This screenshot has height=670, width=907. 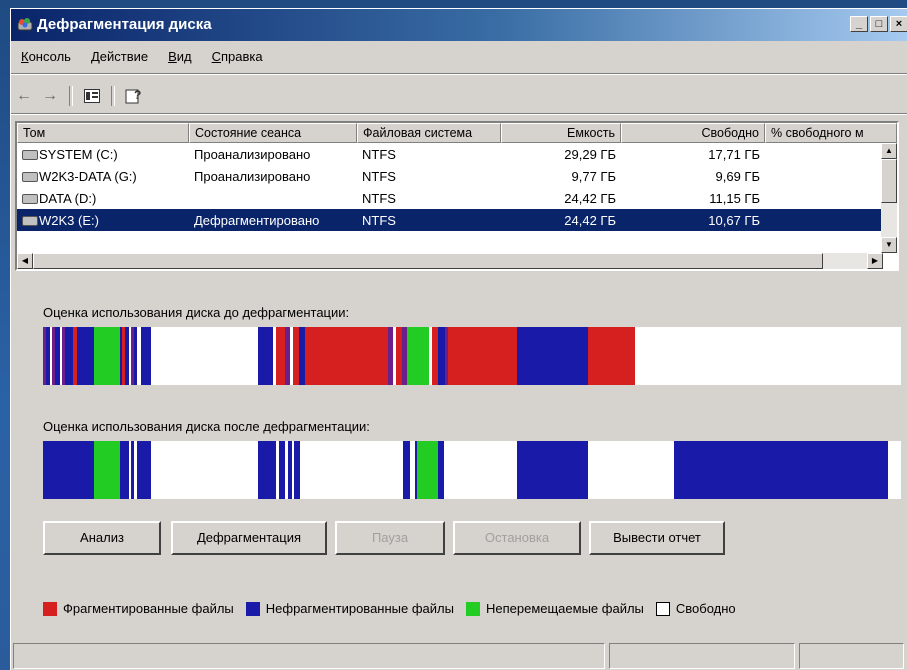 I want to click on legend-fragmented: Фрагментированные файлы, so click(x=138, y=608).